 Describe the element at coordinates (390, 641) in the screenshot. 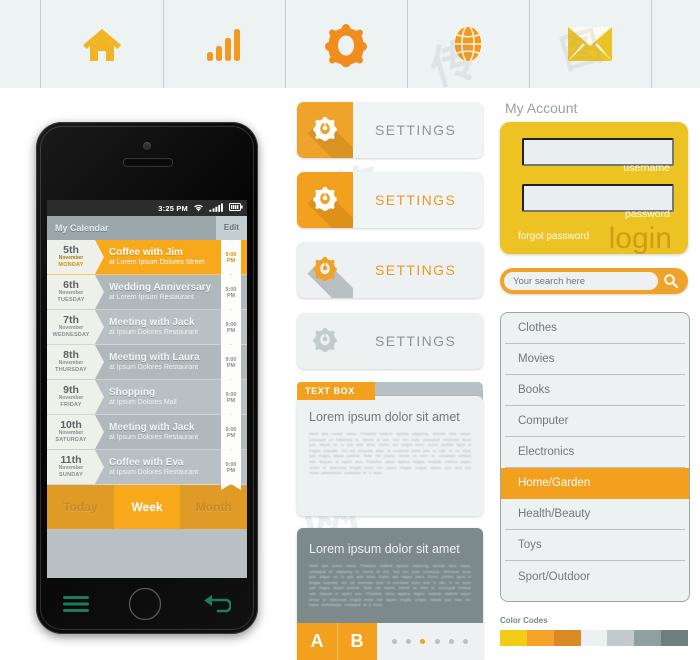

I see `gray-card-footer: A B` at that location.